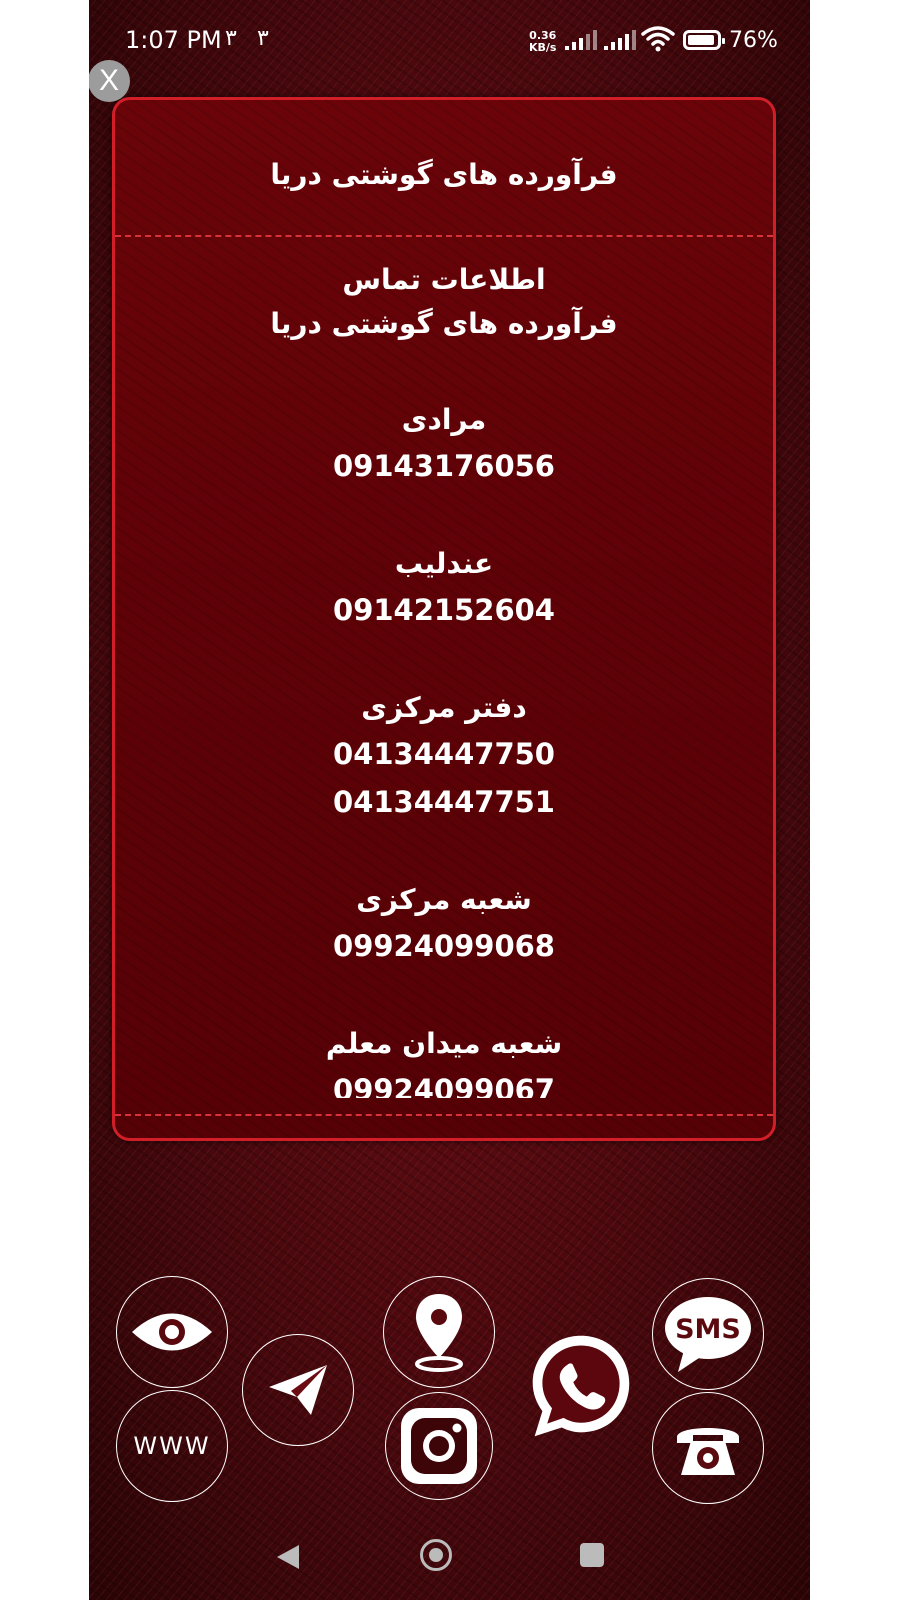  I want to click on wifi-icon, so click(658, 39).